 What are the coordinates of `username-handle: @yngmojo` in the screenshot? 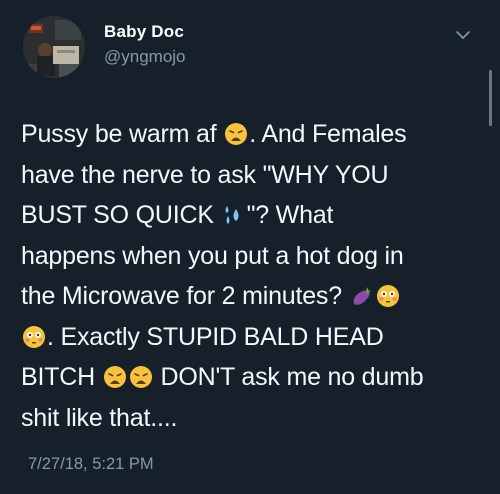 It's located at (145, 57).